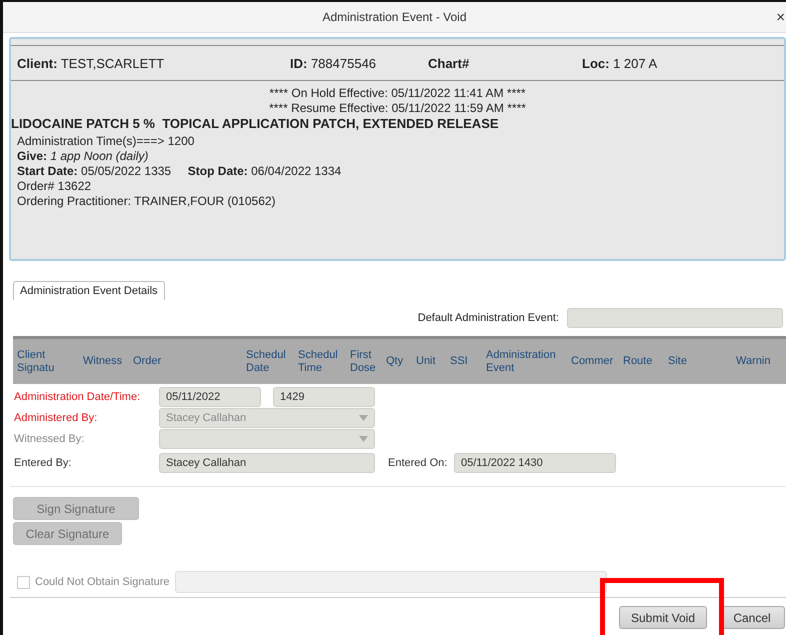 This screenshot has width=786, height=635. What do you see at coordinates (77, 396) in the screenshot?
I see `field-label: Administration Date/Time:` at bounding box center [77, 396].